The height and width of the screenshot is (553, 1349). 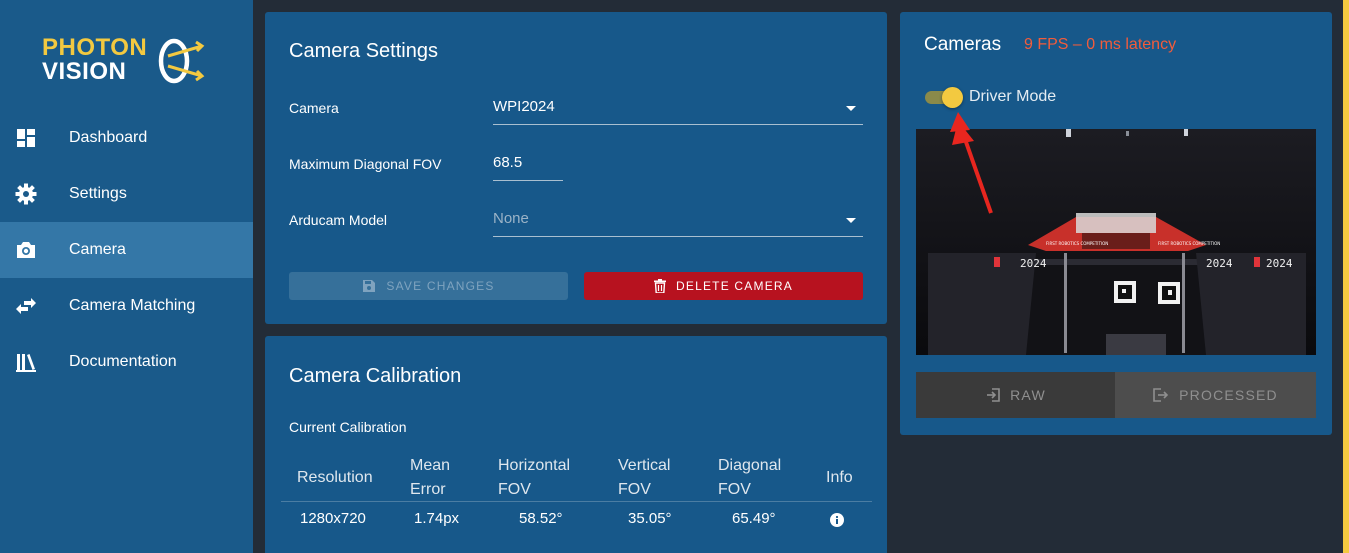 What do you see at coordinates (1346, 276) in the screenshot?
I see `right-edge-accent` at bounding box center [1346, 276].